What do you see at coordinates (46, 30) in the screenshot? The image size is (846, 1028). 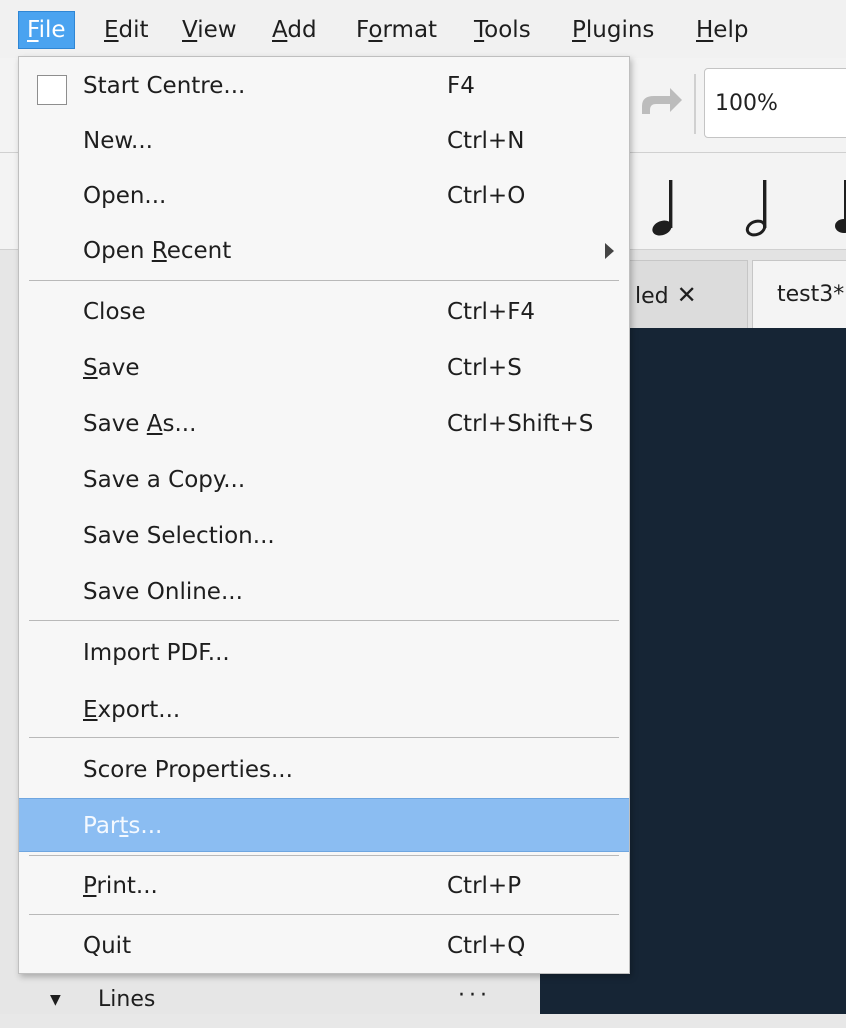 I see `menu-file: File` at bounding box center [46, 30].